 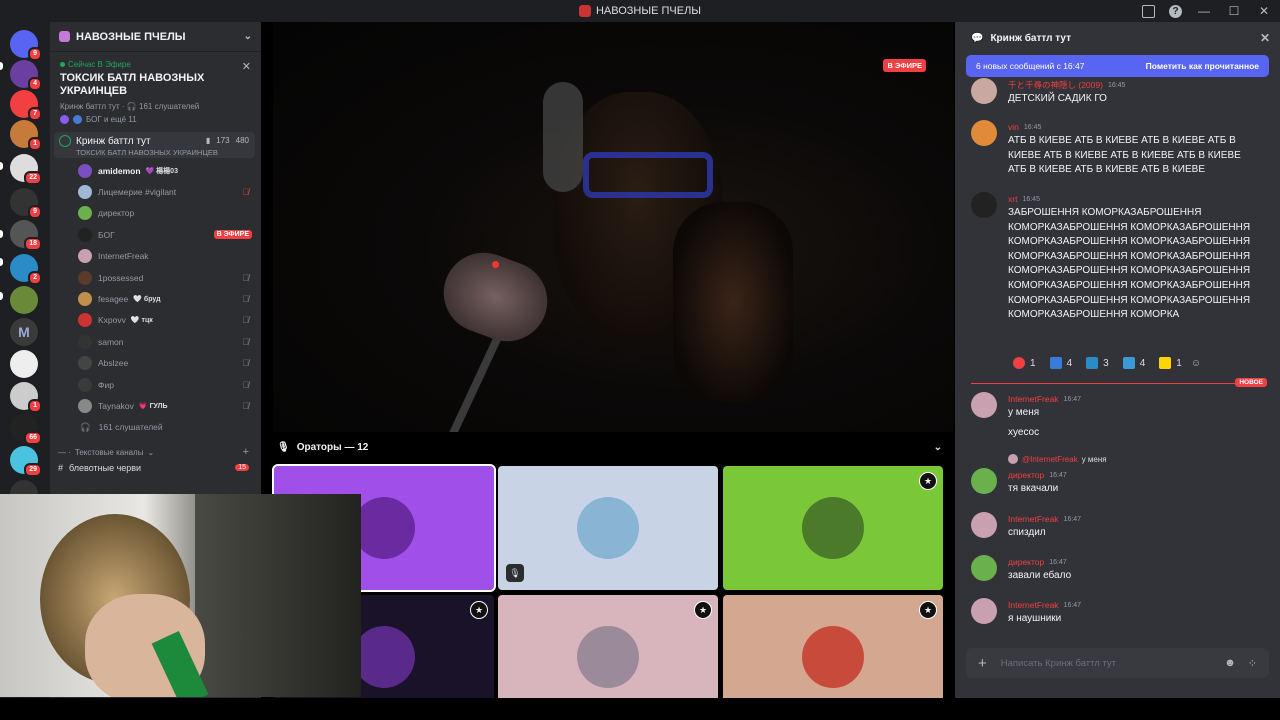 I want to click on server-icon: 4, so click(x=26, y=75).